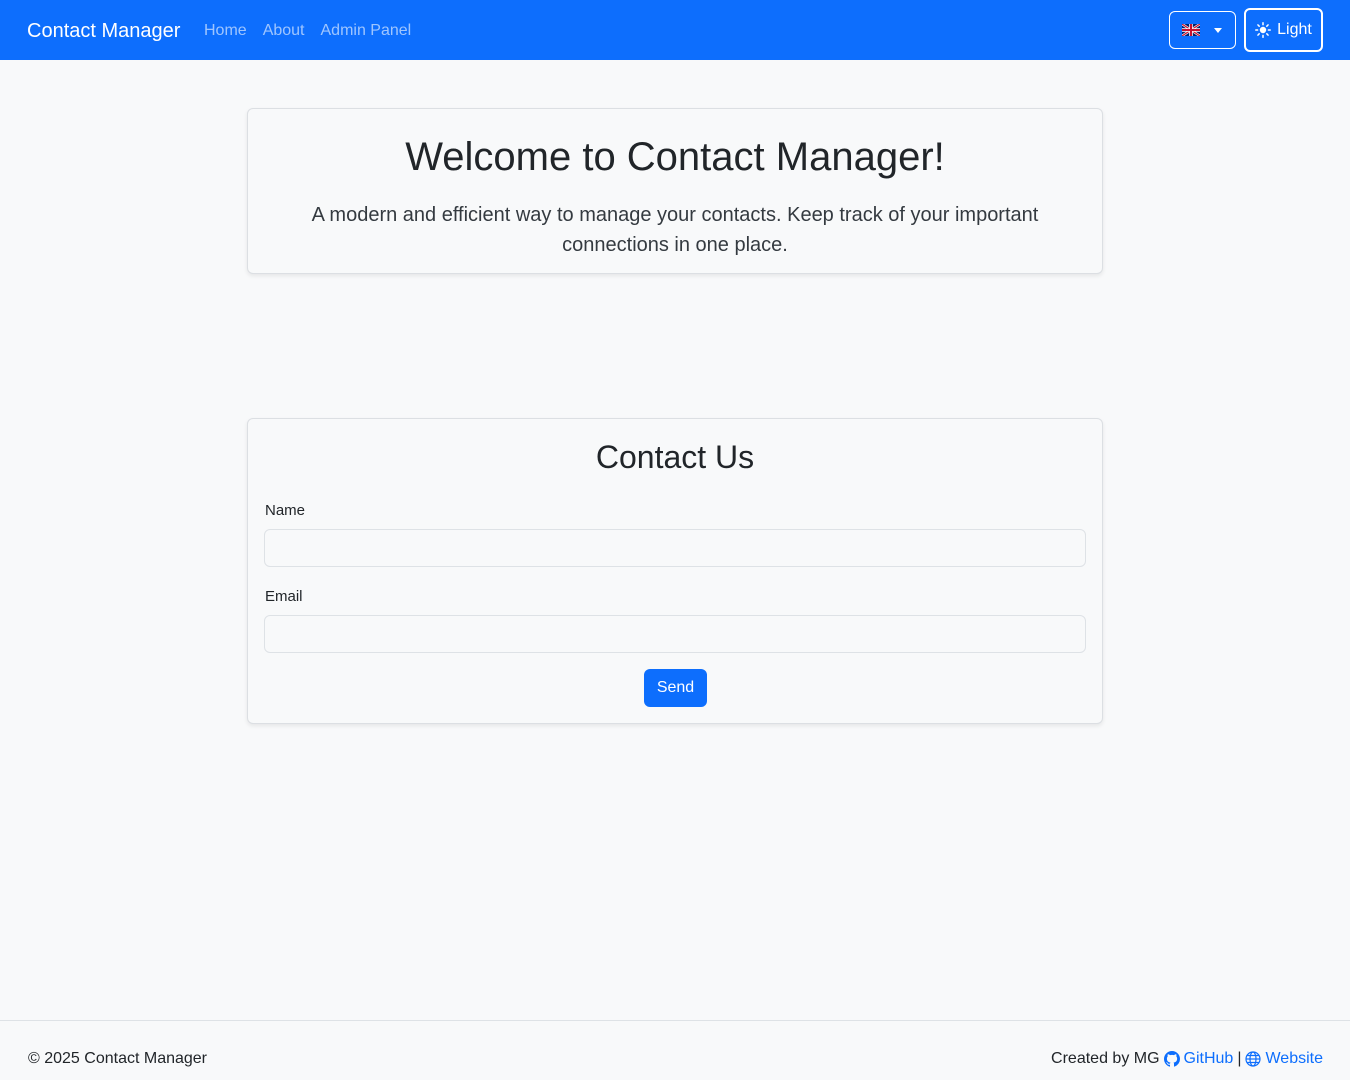  Describe the element at coordinates (1208, 1058) in the screenshot. I see `github-link-label: GitHub` at that location.